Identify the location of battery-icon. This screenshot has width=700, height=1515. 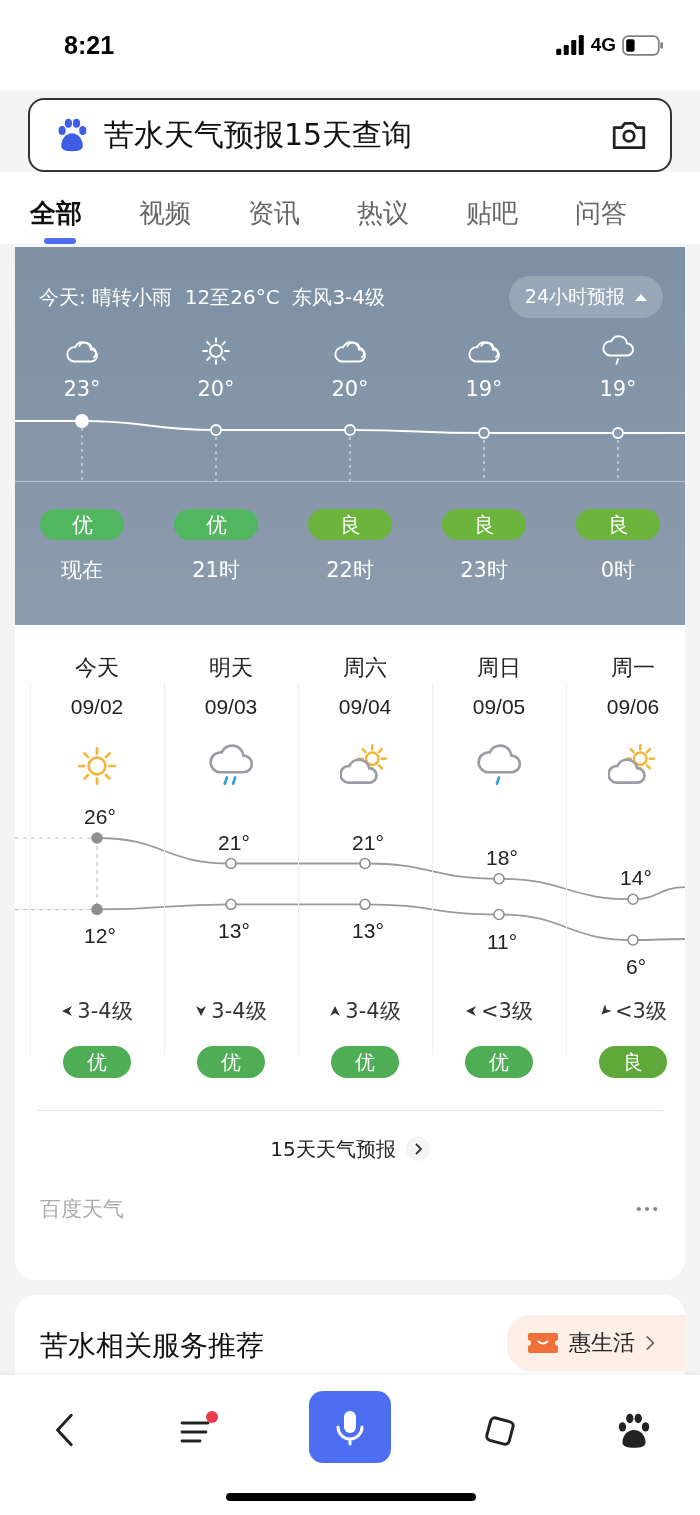
(643, 45).